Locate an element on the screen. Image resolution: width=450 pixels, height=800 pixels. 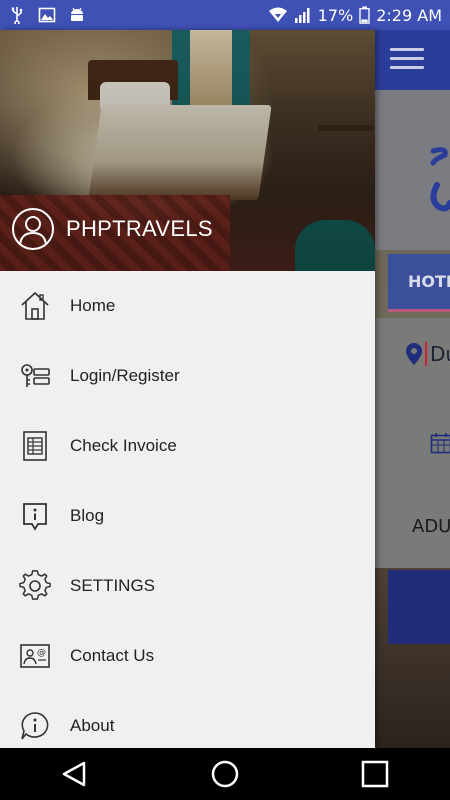
home-button is located at coordinates (225, 774).